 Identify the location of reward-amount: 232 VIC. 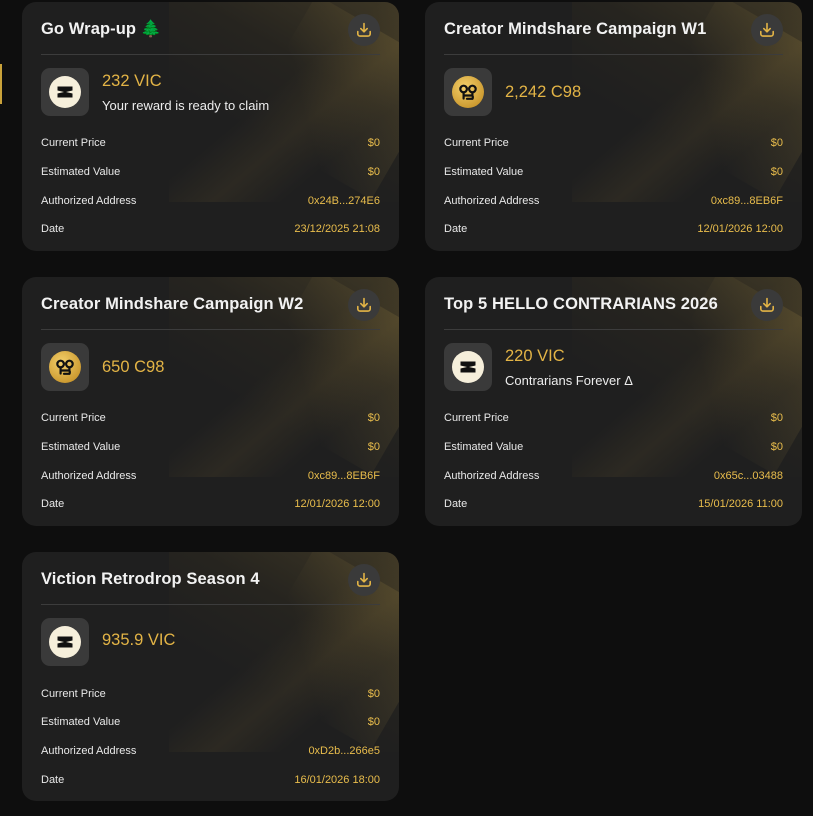
(132, 81).